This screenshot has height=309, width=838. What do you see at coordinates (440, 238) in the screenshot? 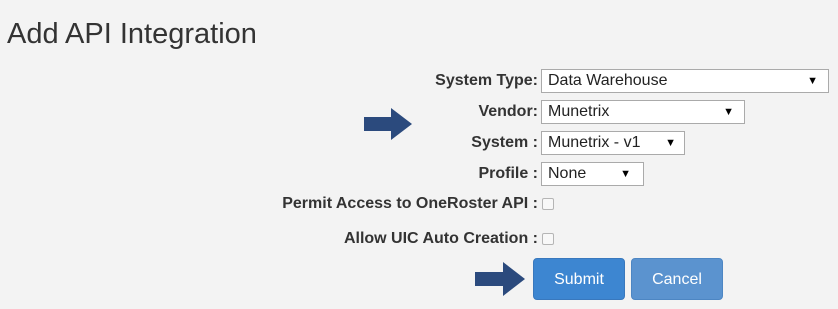
I see `allow-uic-label: Allow UIC Auto Creation :` at bounding box center [440, 238].